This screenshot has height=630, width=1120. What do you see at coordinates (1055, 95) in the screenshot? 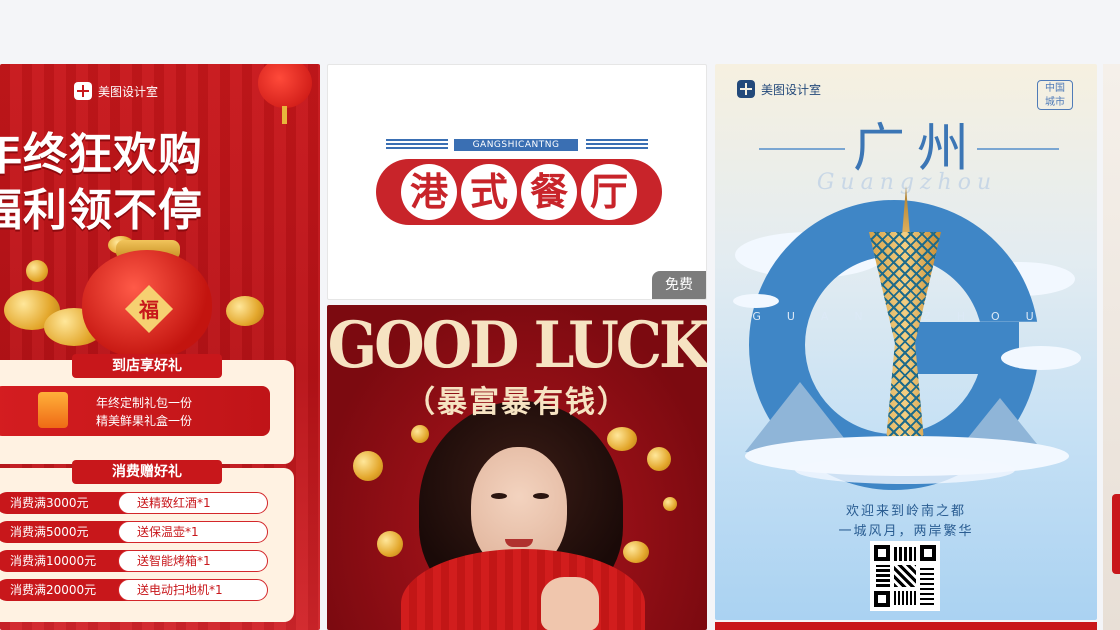
I see `city-stamp: 中国 城市` at bounding box center [1055, 95].